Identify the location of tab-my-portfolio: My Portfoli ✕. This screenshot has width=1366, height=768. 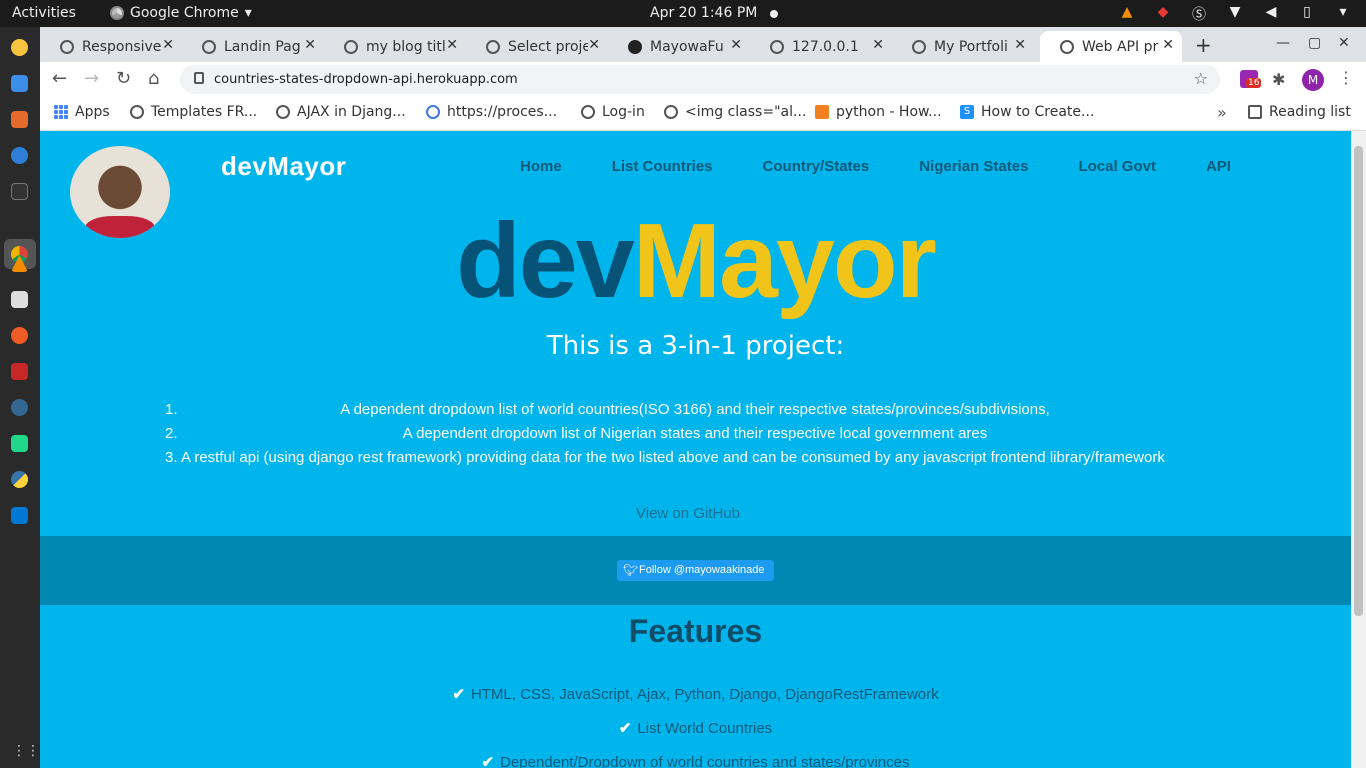
(963, 46).